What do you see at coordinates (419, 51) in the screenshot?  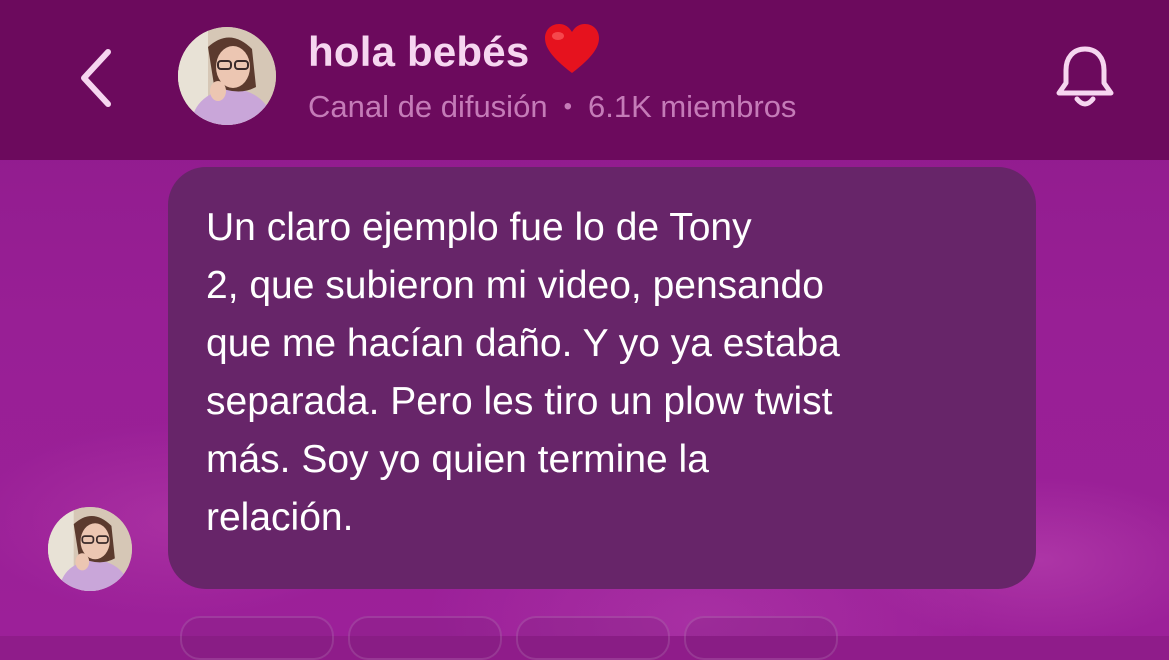 I see `channel-title: hola bebés` at bounding box center [419, 51].